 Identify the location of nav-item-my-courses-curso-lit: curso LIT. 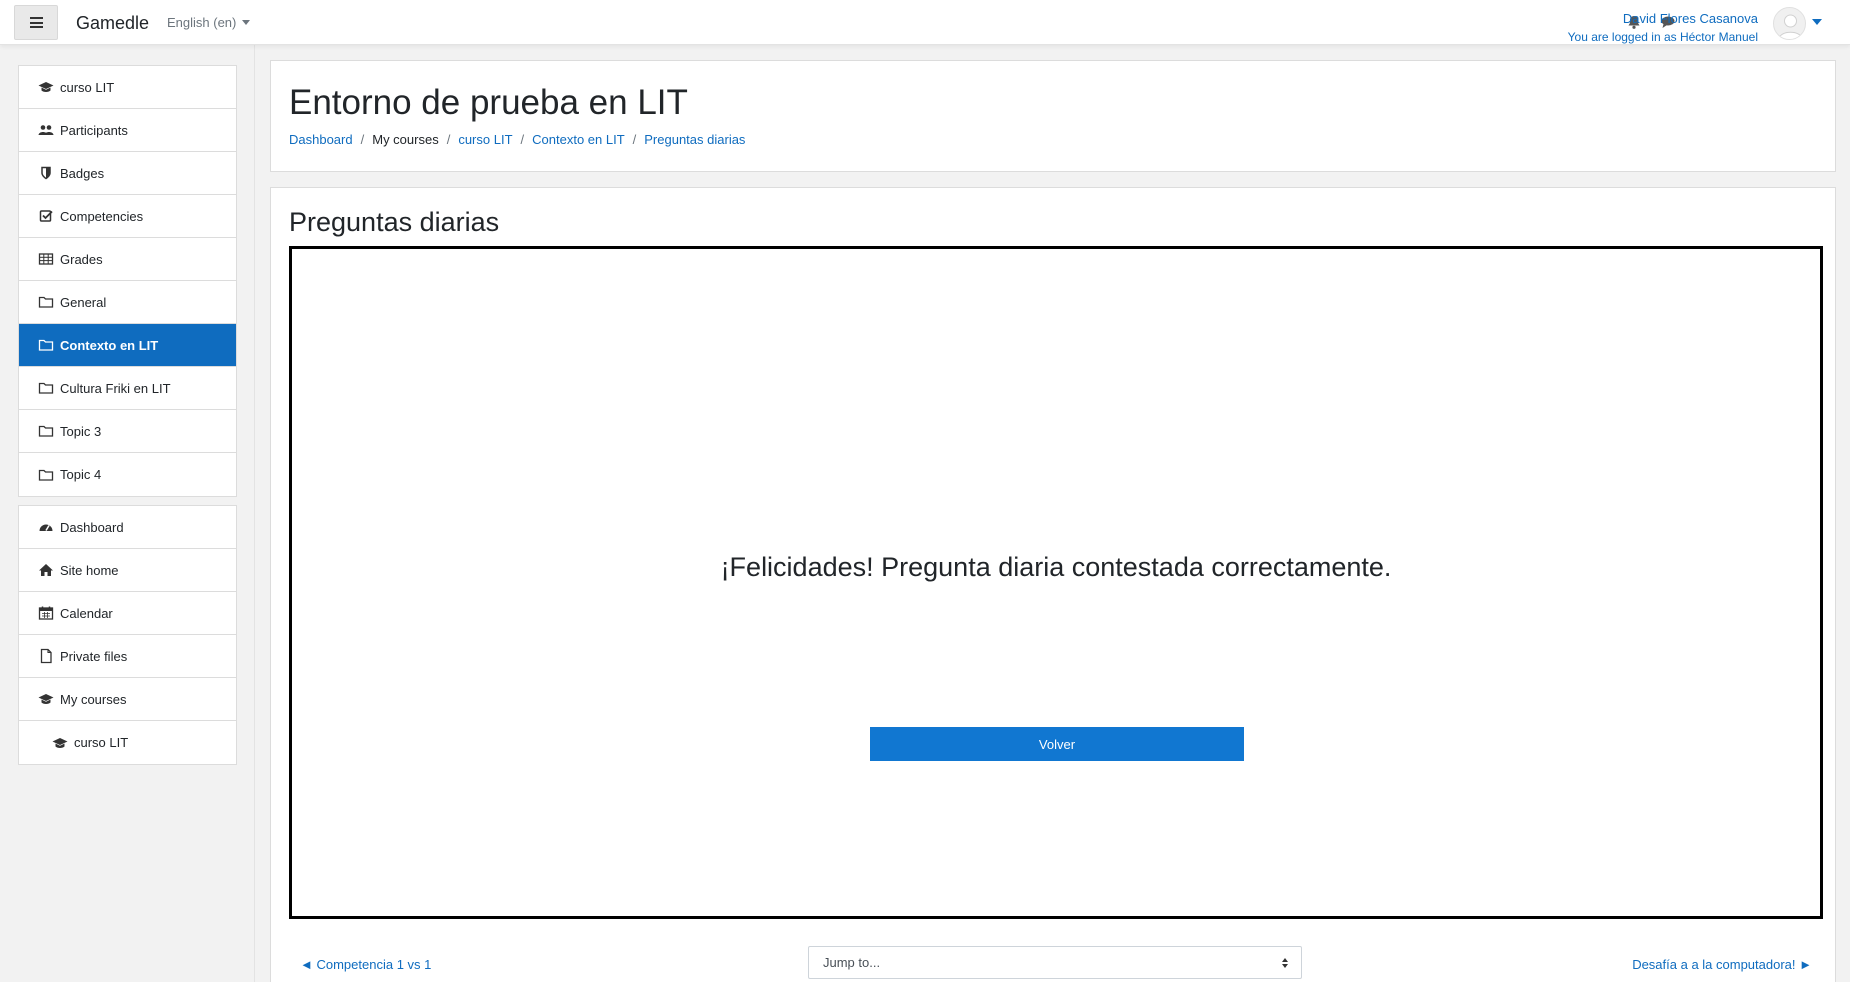
(127, 742).